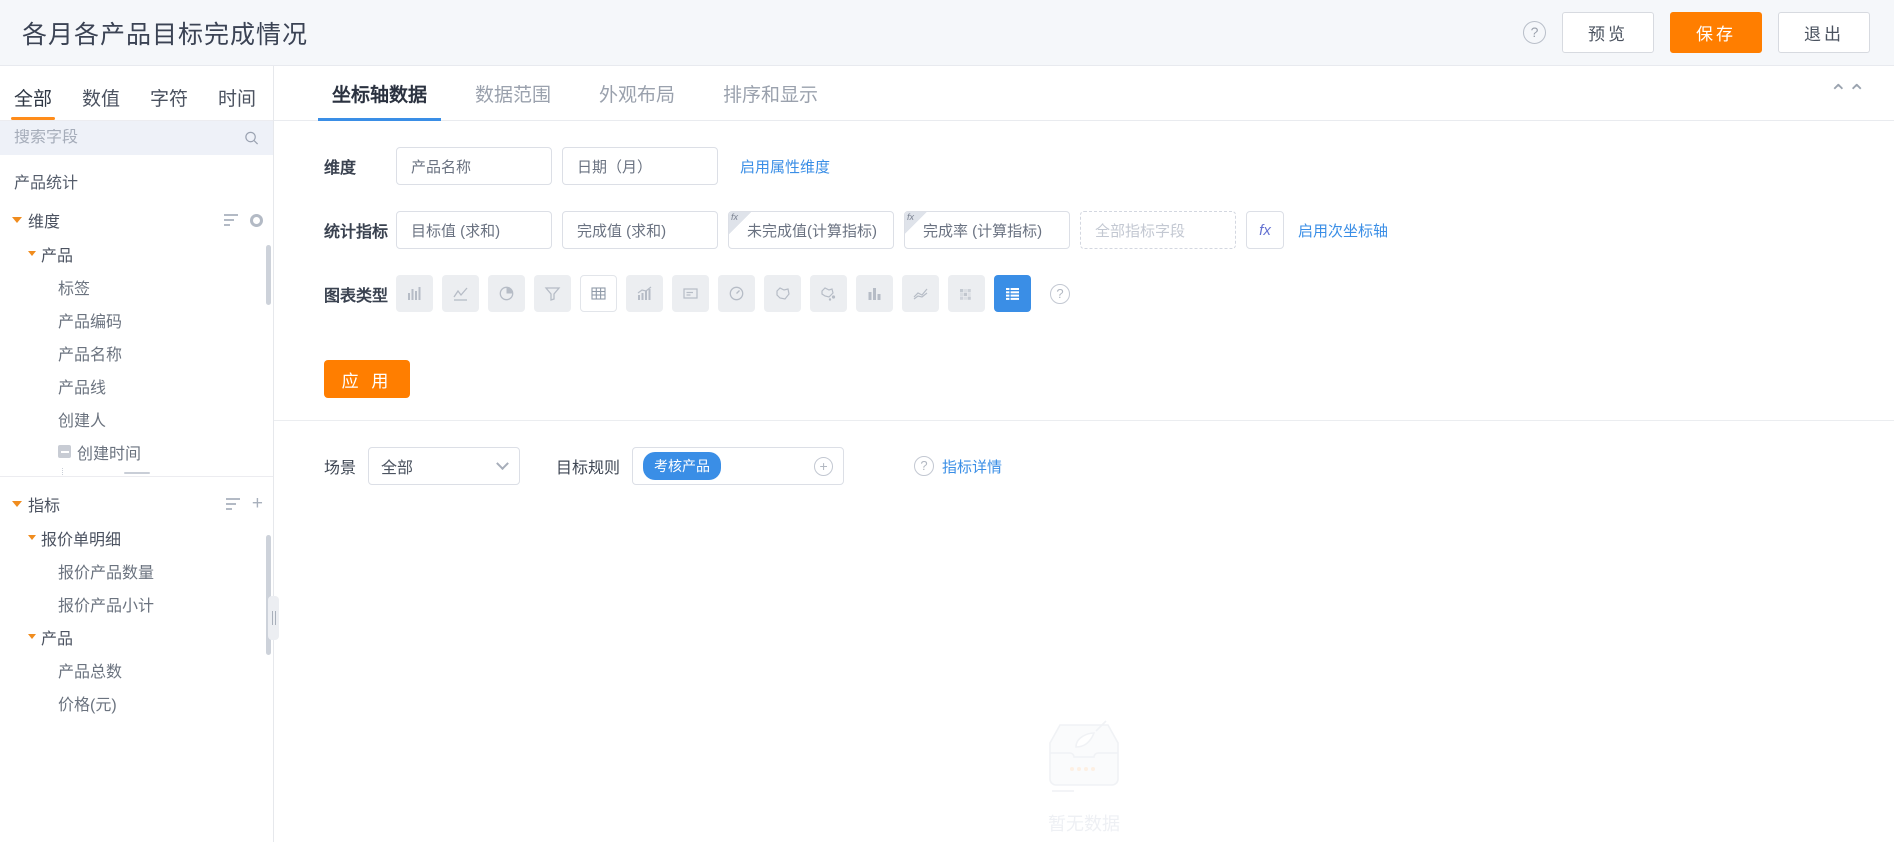  I want to click on search-field-container, so click(136, 138).